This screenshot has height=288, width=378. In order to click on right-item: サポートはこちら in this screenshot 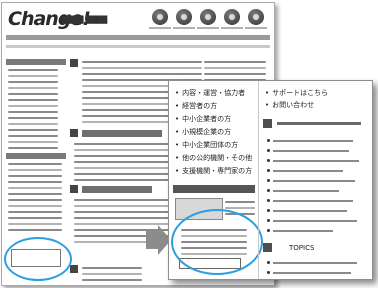, I will do `click(296, 93)`.